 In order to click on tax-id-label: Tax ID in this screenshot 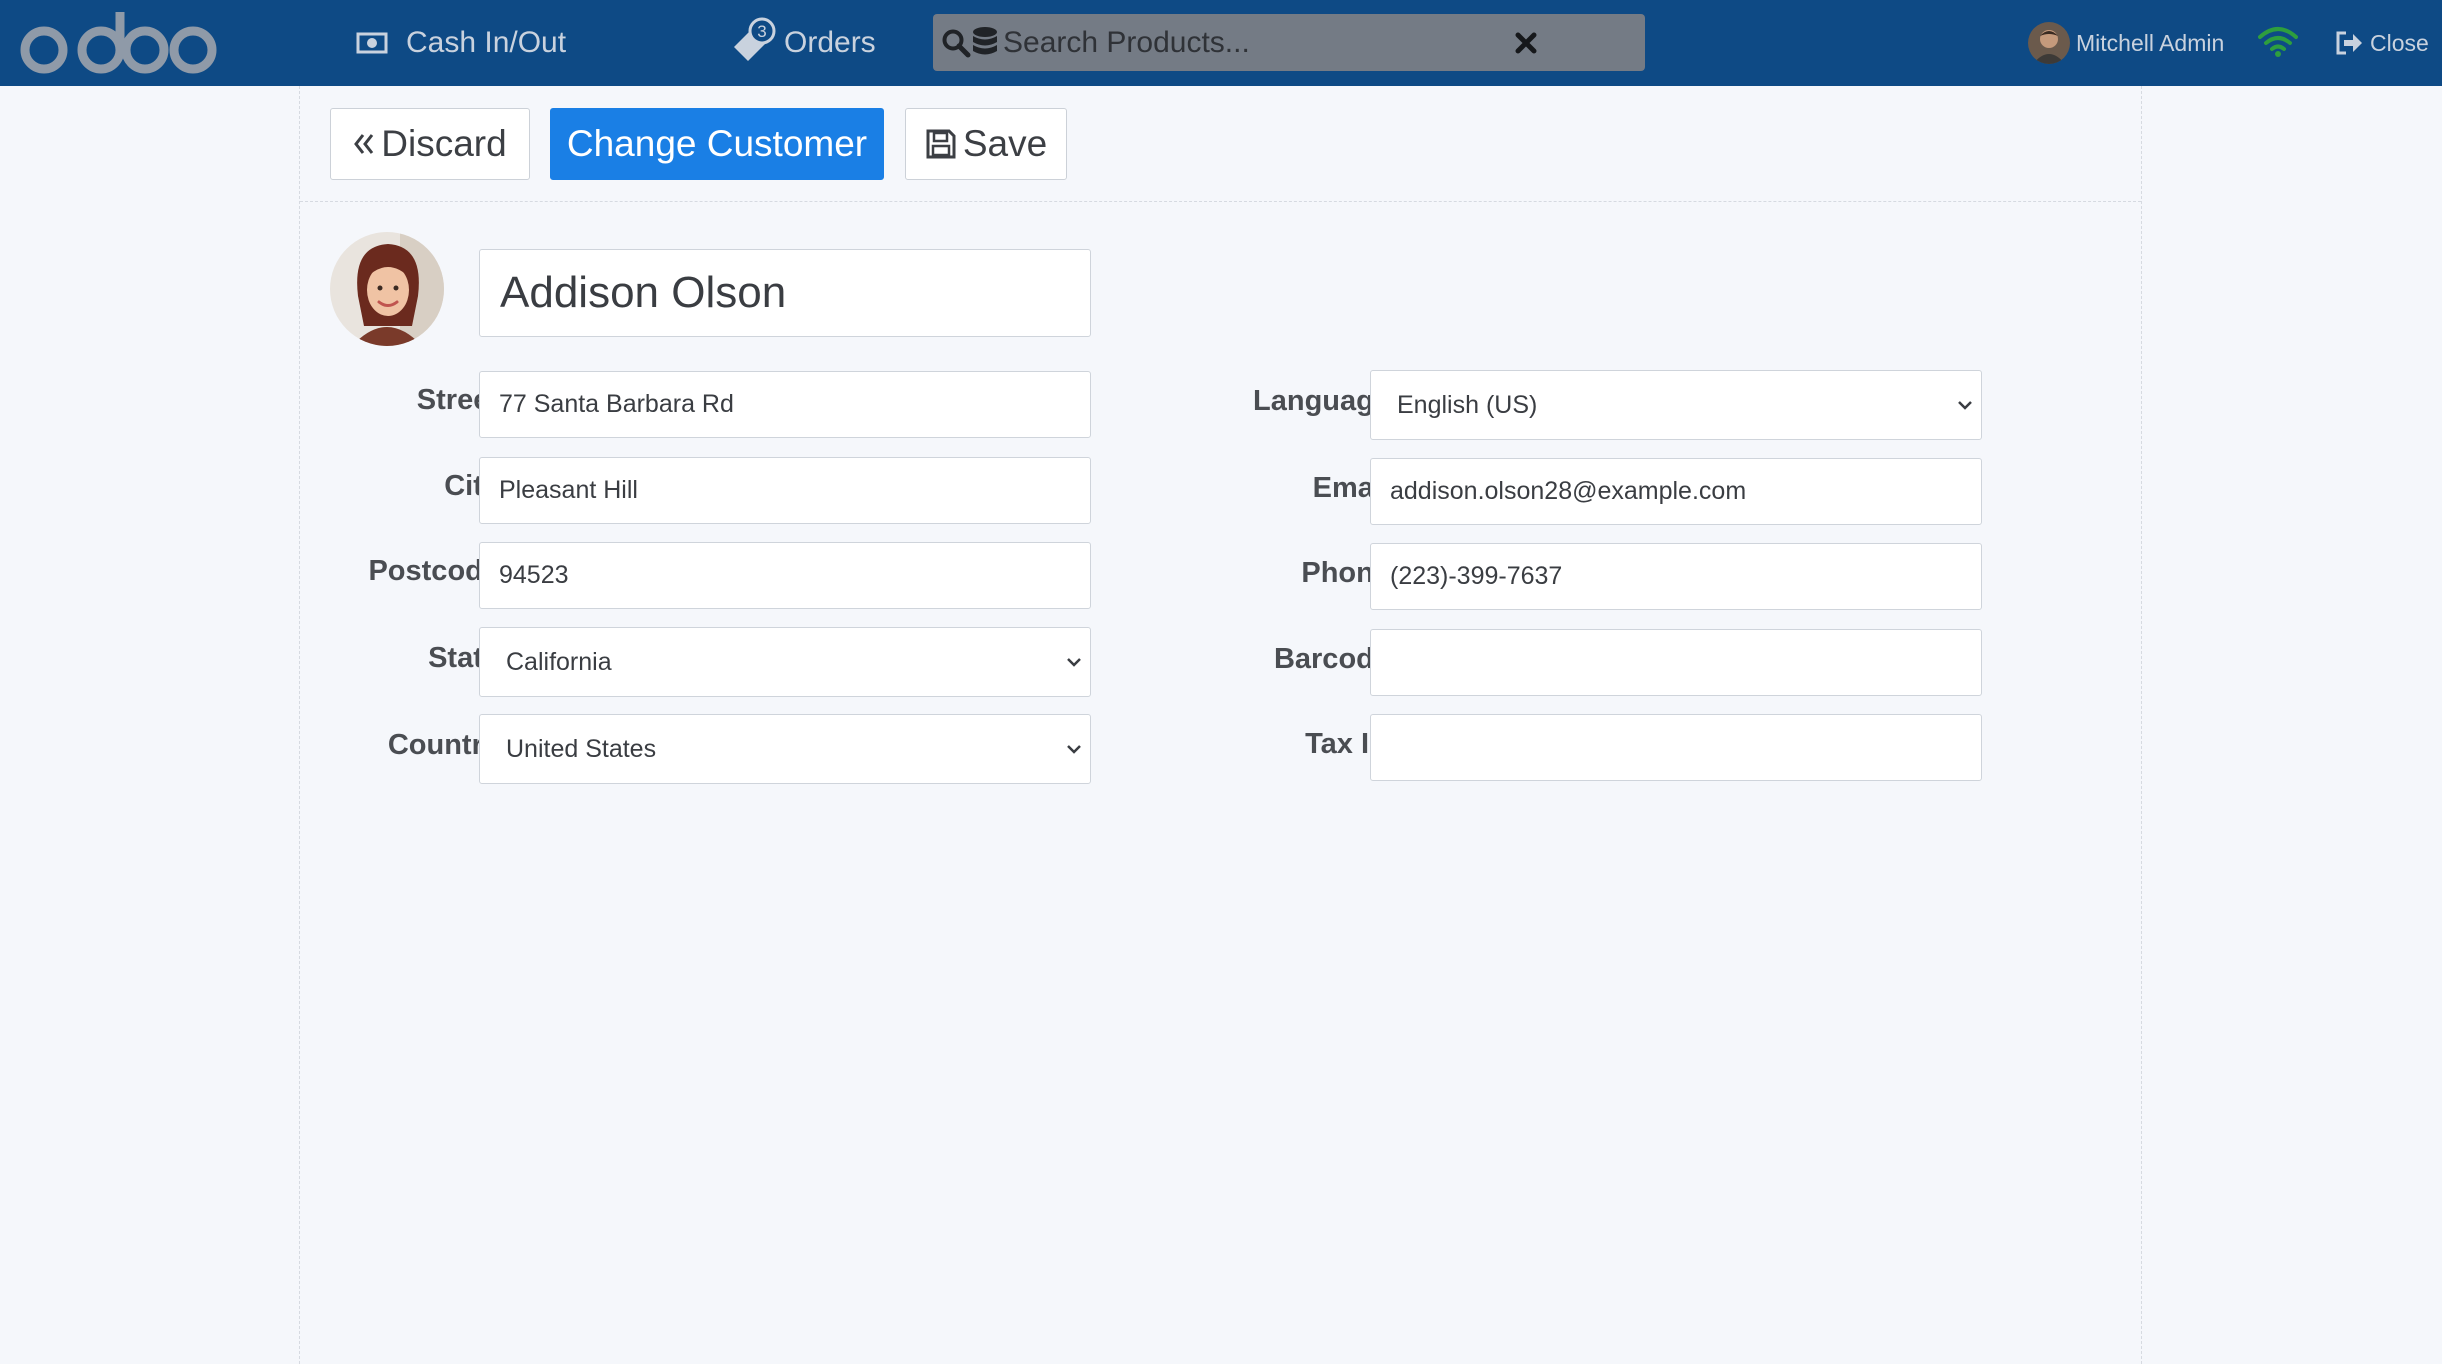, I will do `click(1347, 744)`.